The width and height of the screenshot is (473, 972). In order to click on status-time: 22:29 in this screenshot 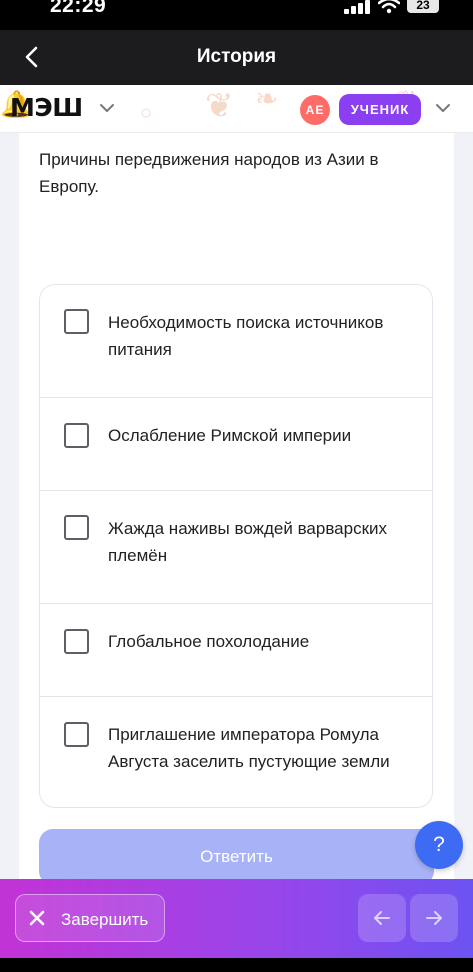, I will do `click(78, 8)`.